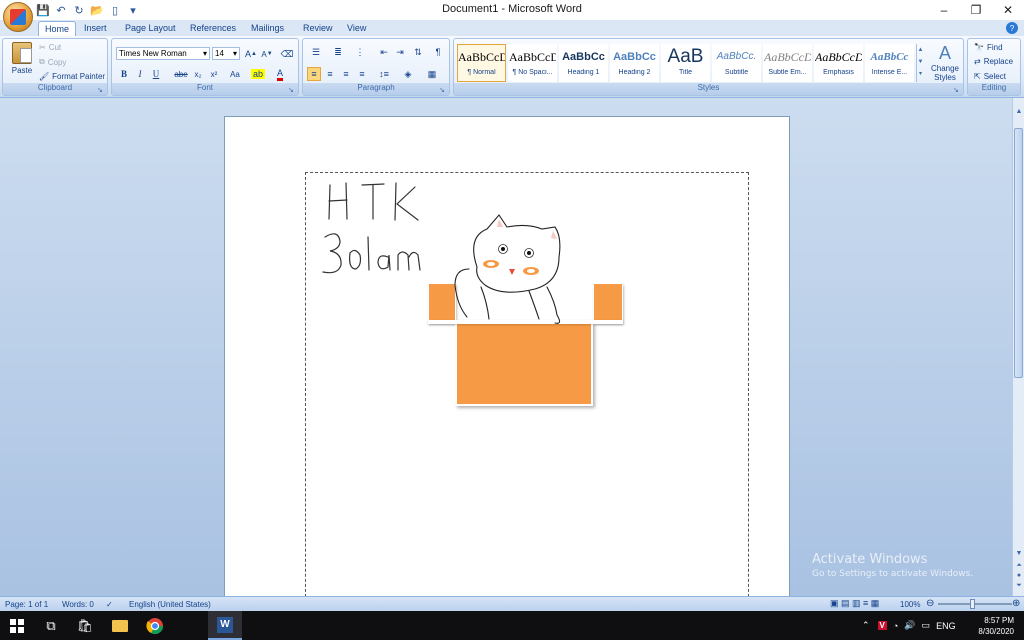 Image resolution: width=1024 pixels, height=640 pixels. Describe the element at coordinates (51, 625) in the screenshot. I see `task-view-button: ⧉` at that location.